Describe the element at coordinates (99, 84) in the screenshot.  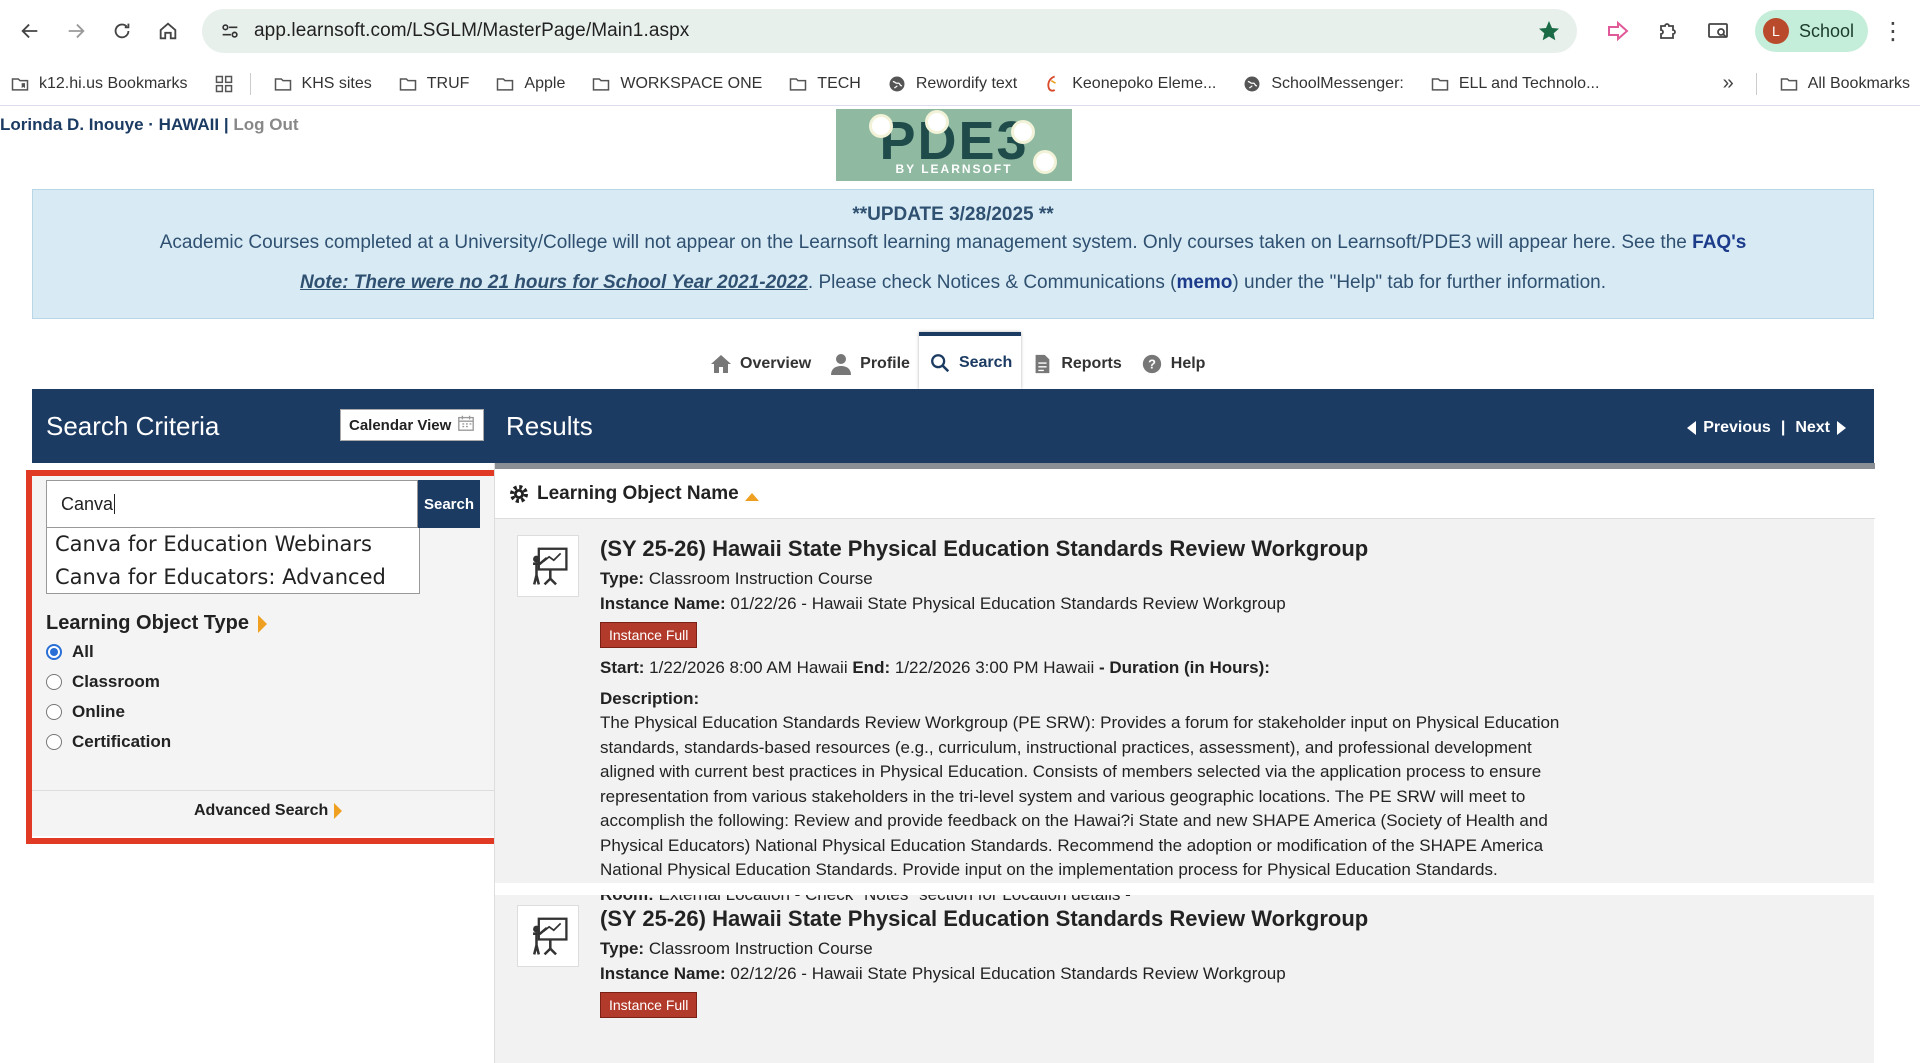
I see `bookmark-item: k12.hi.us Bookmarks` at that location.